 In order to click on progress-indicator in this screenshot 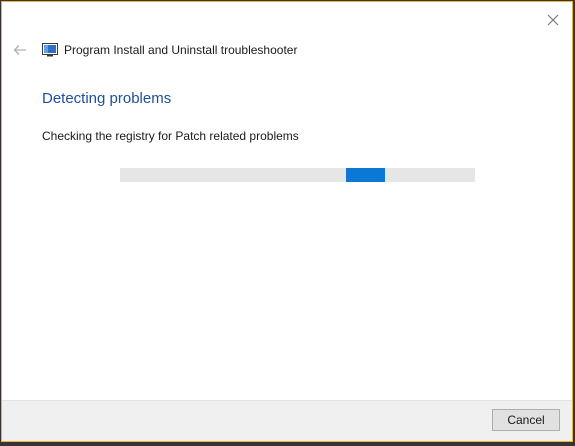, I will do `click(365, 175)`.